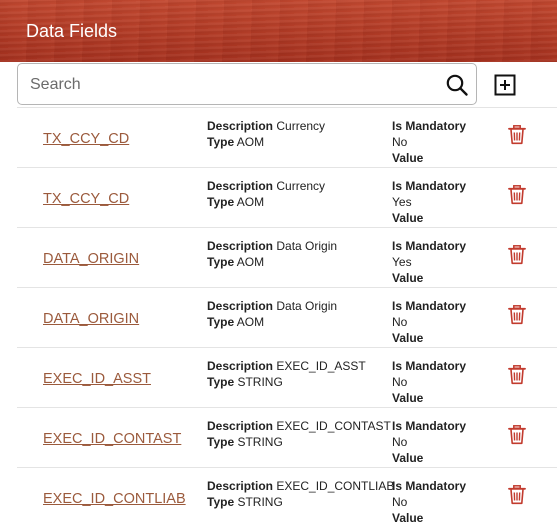 Image resolution: width=557 pixels, height=527 pixels. What do you see at coordinates (225, 85) in the screenshot?
I see `search-input` at bounding box center [225, 85].